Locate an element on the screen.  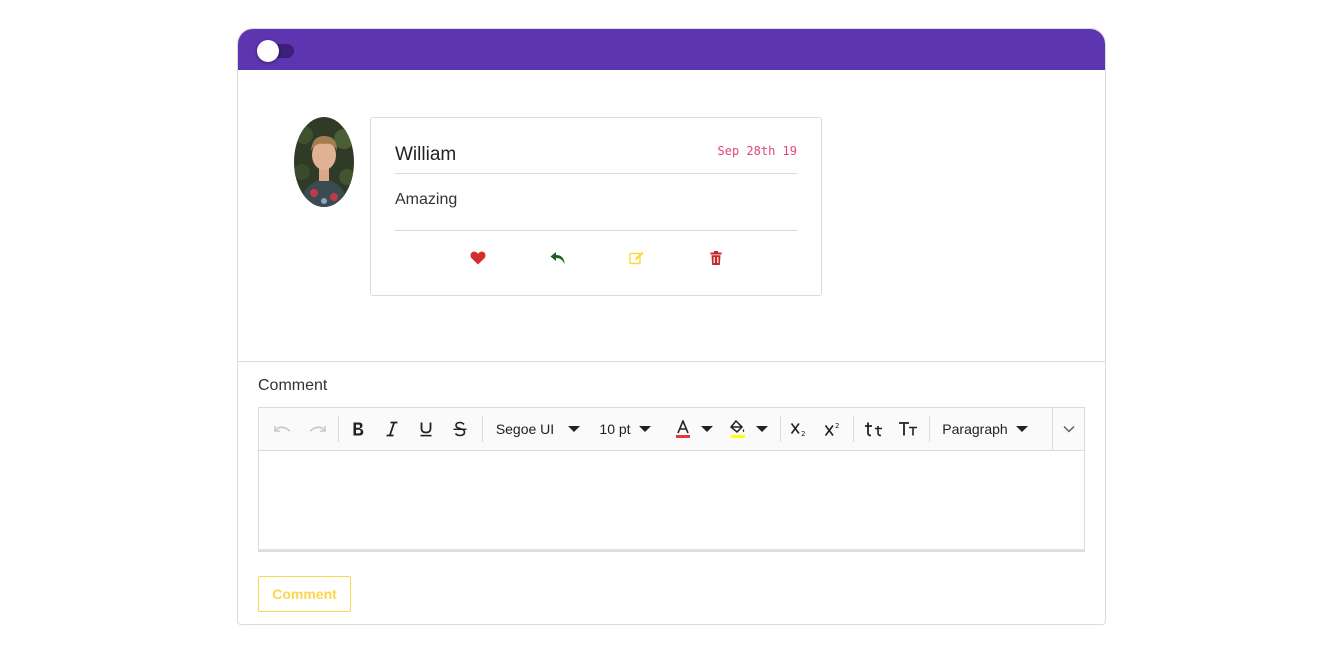
comment-date: Sep 28th 19 is located at coordinates (757, 151).